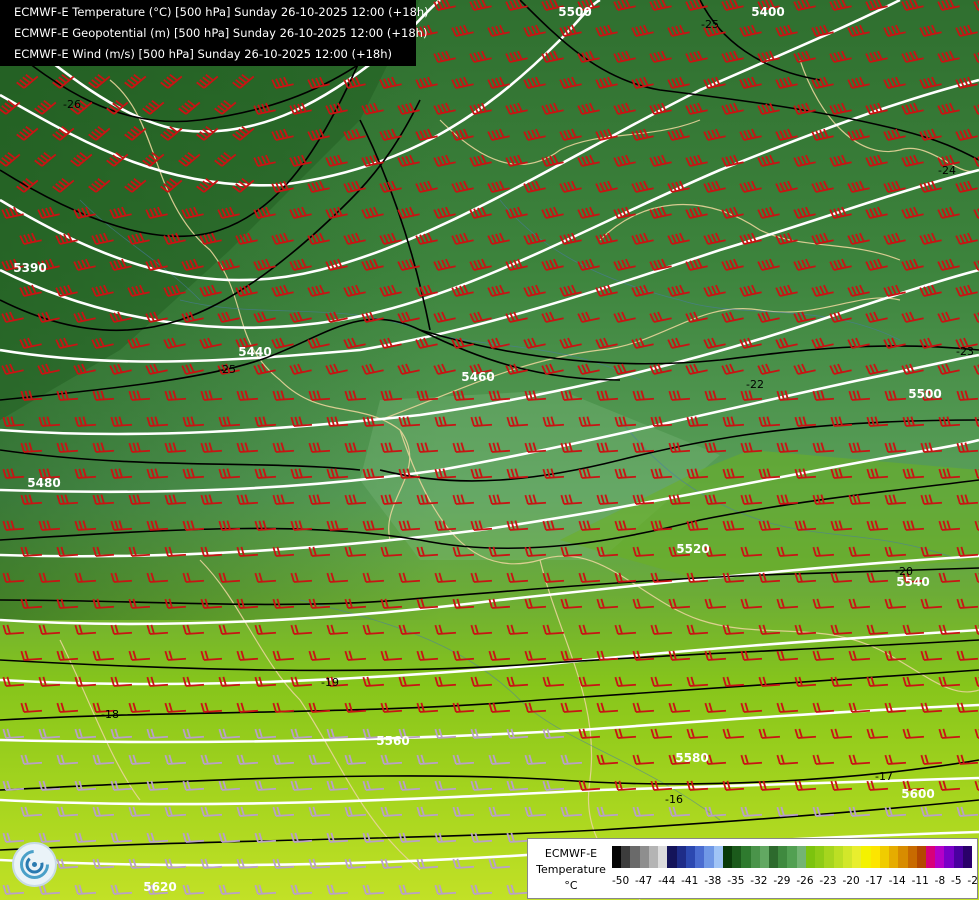  I want to click on temperature-label: -22, so click(755, 384).